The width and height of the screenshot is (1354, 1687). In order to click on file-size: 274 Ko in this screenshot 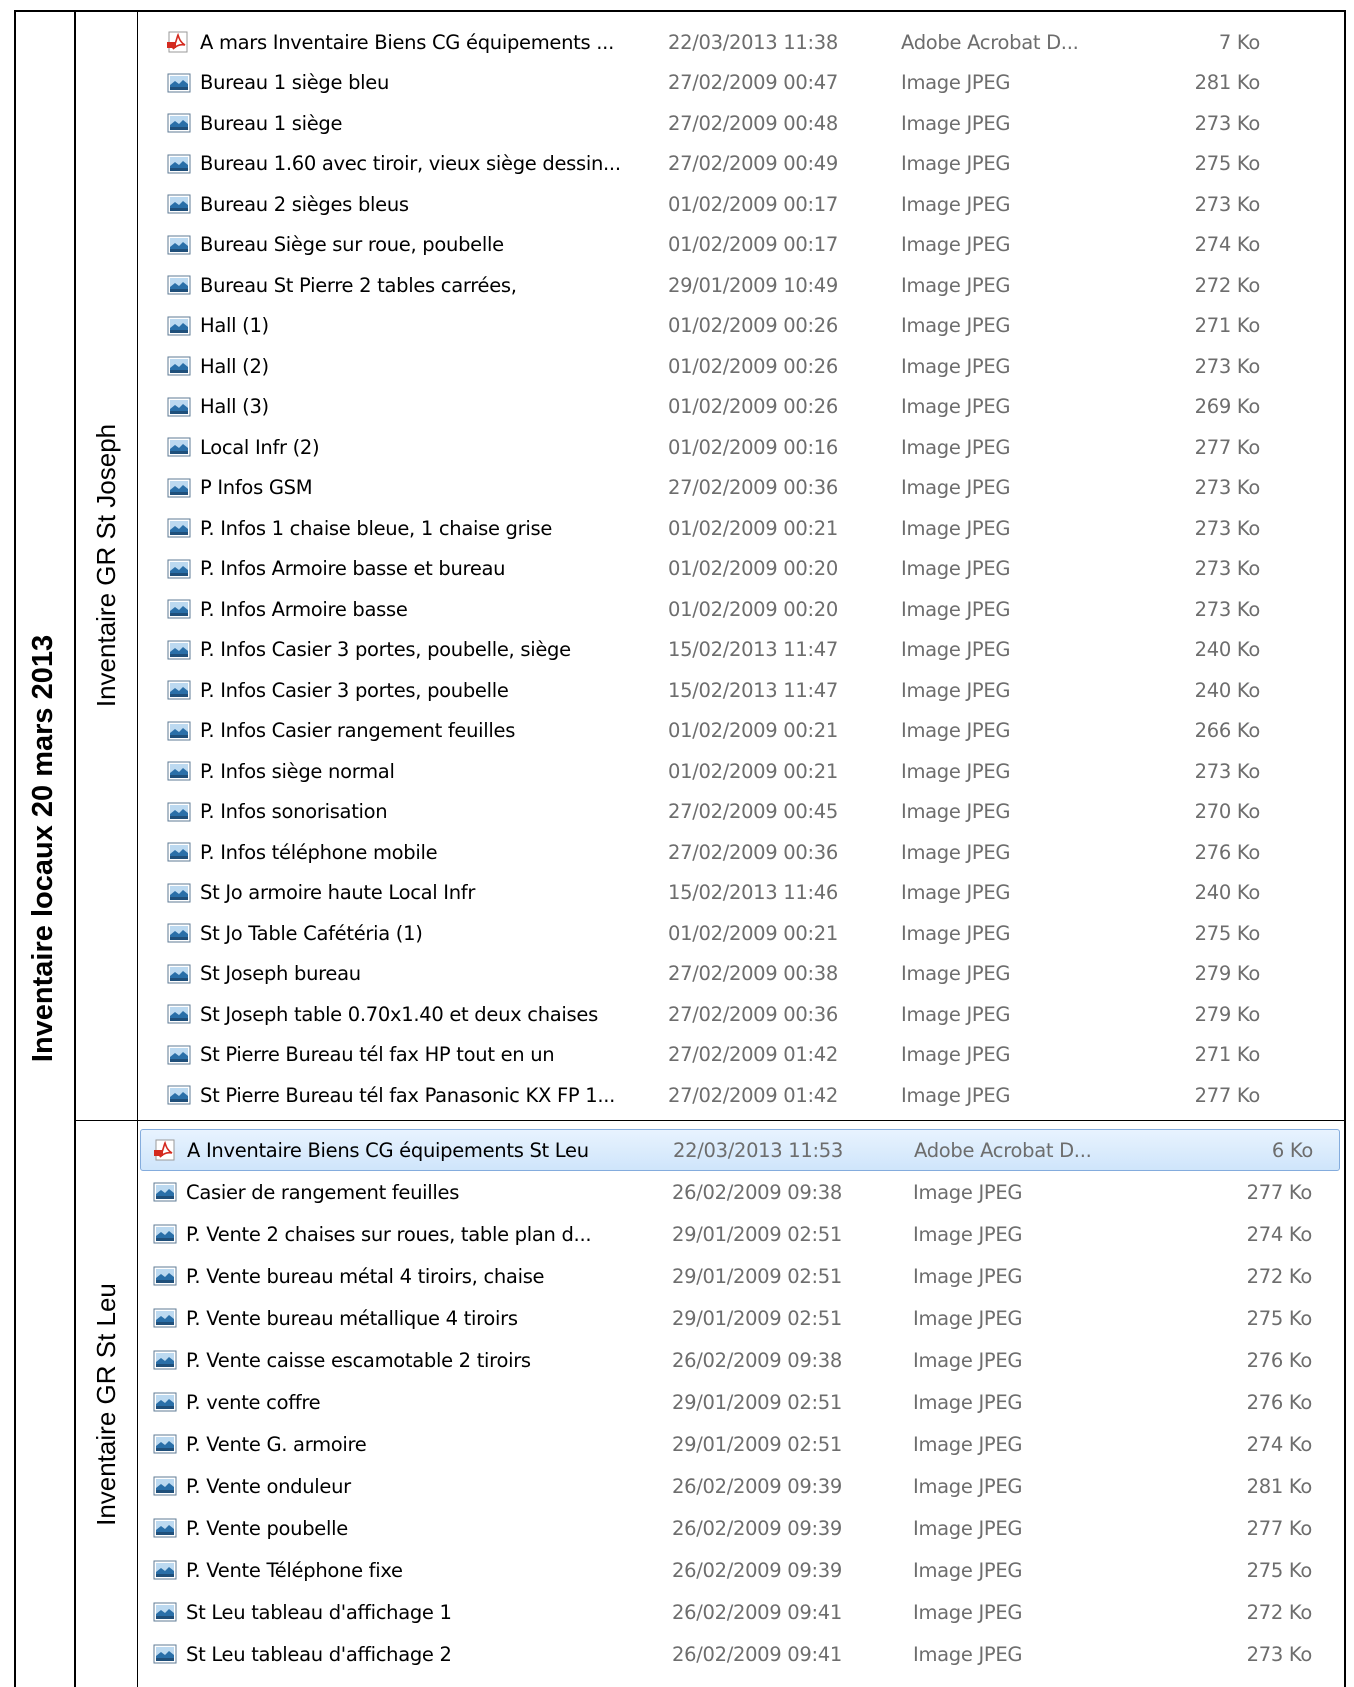, I will do `click(1227, 245)`.